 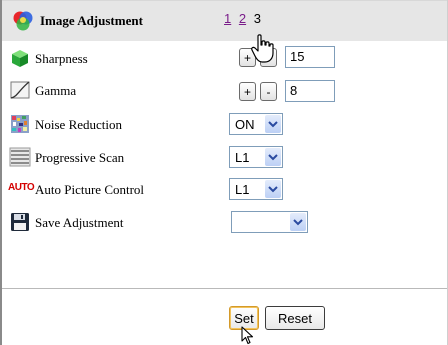 I want to click on noise-reduction-select: ON, so click(x=256, y=124).